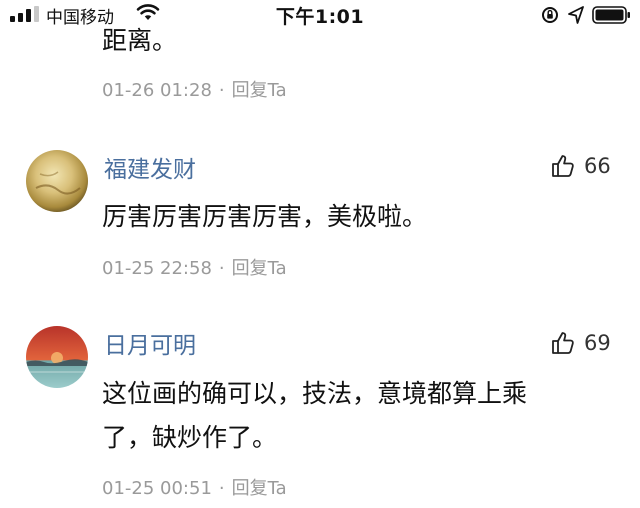 This screenshot has height=508, width=640. Describe the element at coordinates (265, 216) in the screenshot. I see `comment-text: 厉害厉害厉害厉害，美极啦。` at that location.